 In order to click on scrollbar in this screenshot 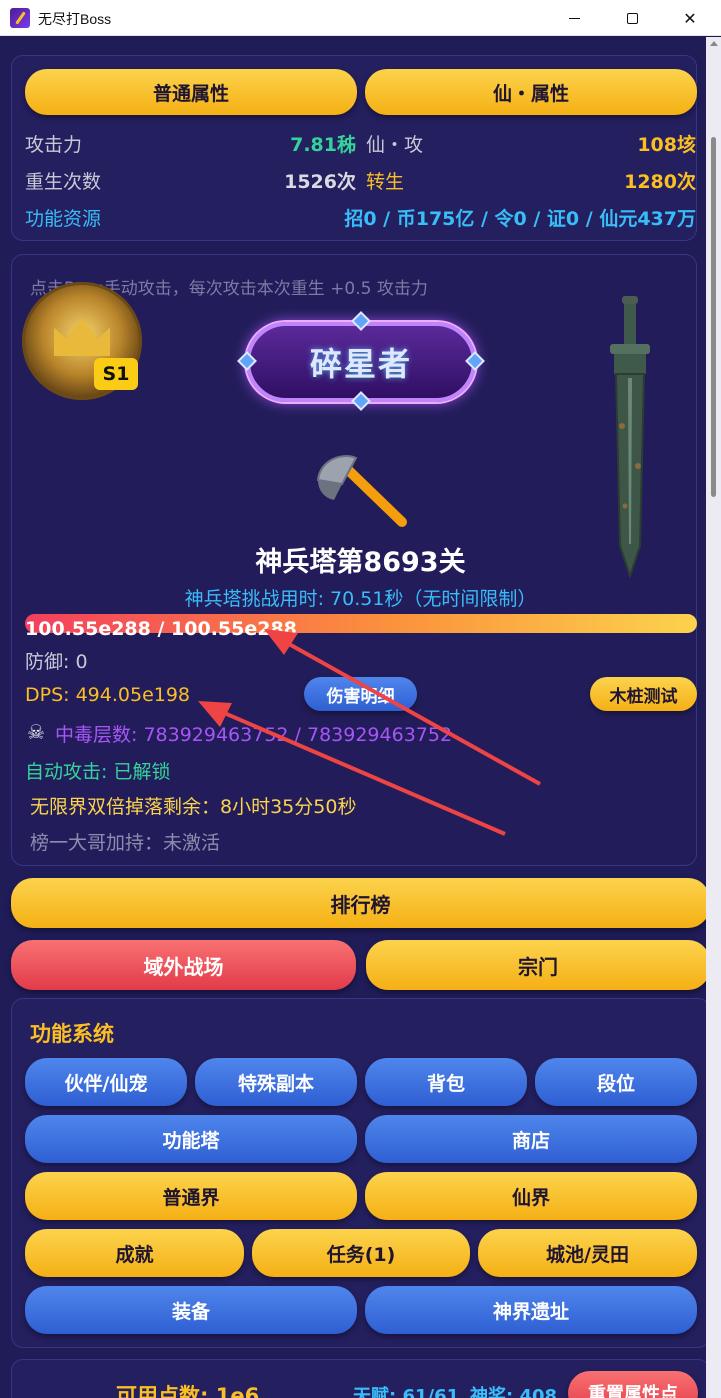, I will do `click(713, 717)`.